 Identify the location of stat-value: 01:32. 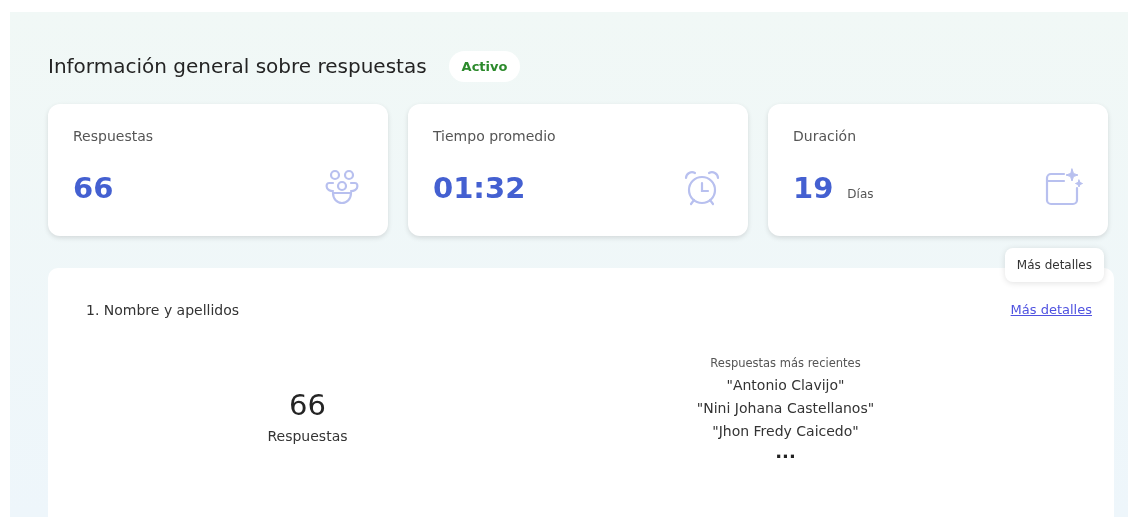
(479, 188).